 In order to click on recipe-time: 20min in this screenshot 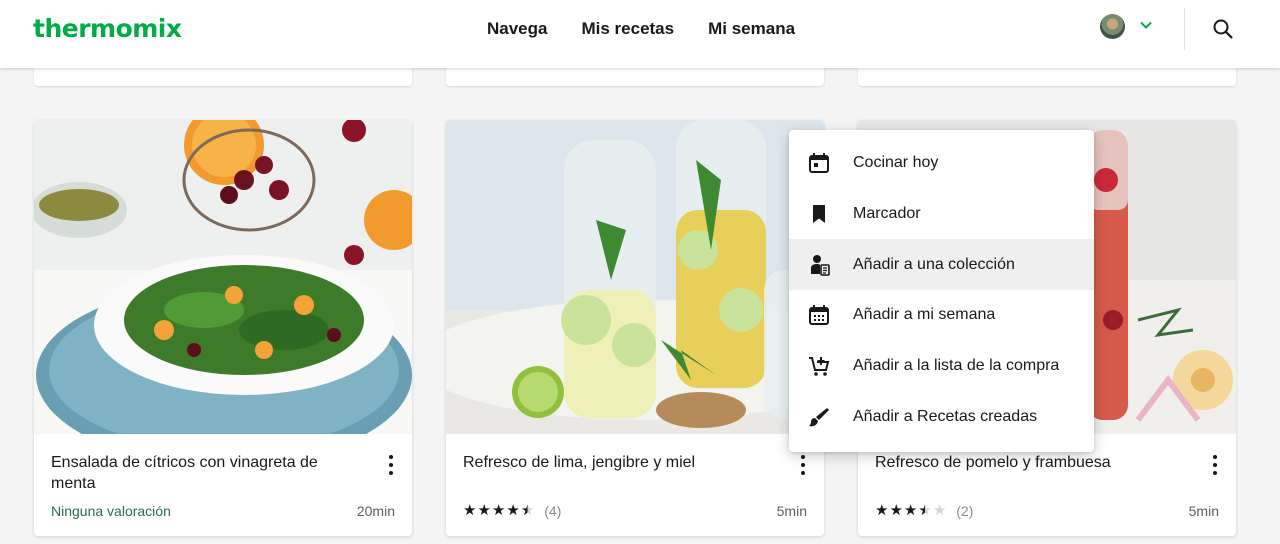, I will do `click(375, 511)`.